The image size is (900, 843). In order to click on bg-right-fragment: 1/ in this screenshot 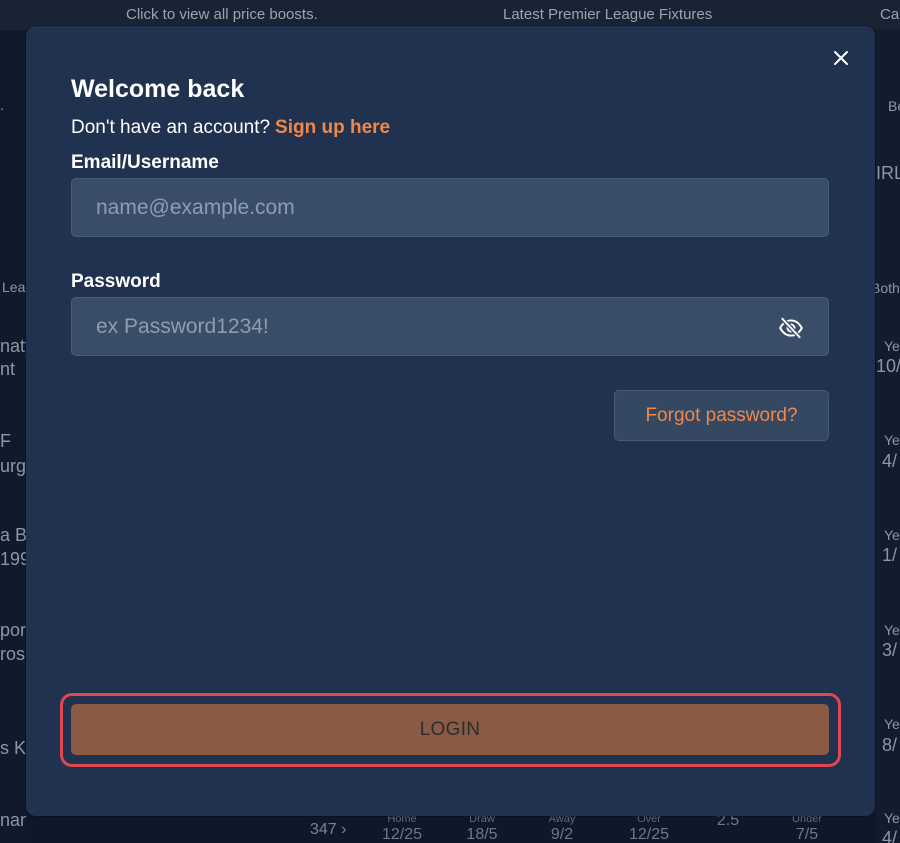, I will do `click(890, 555)`.